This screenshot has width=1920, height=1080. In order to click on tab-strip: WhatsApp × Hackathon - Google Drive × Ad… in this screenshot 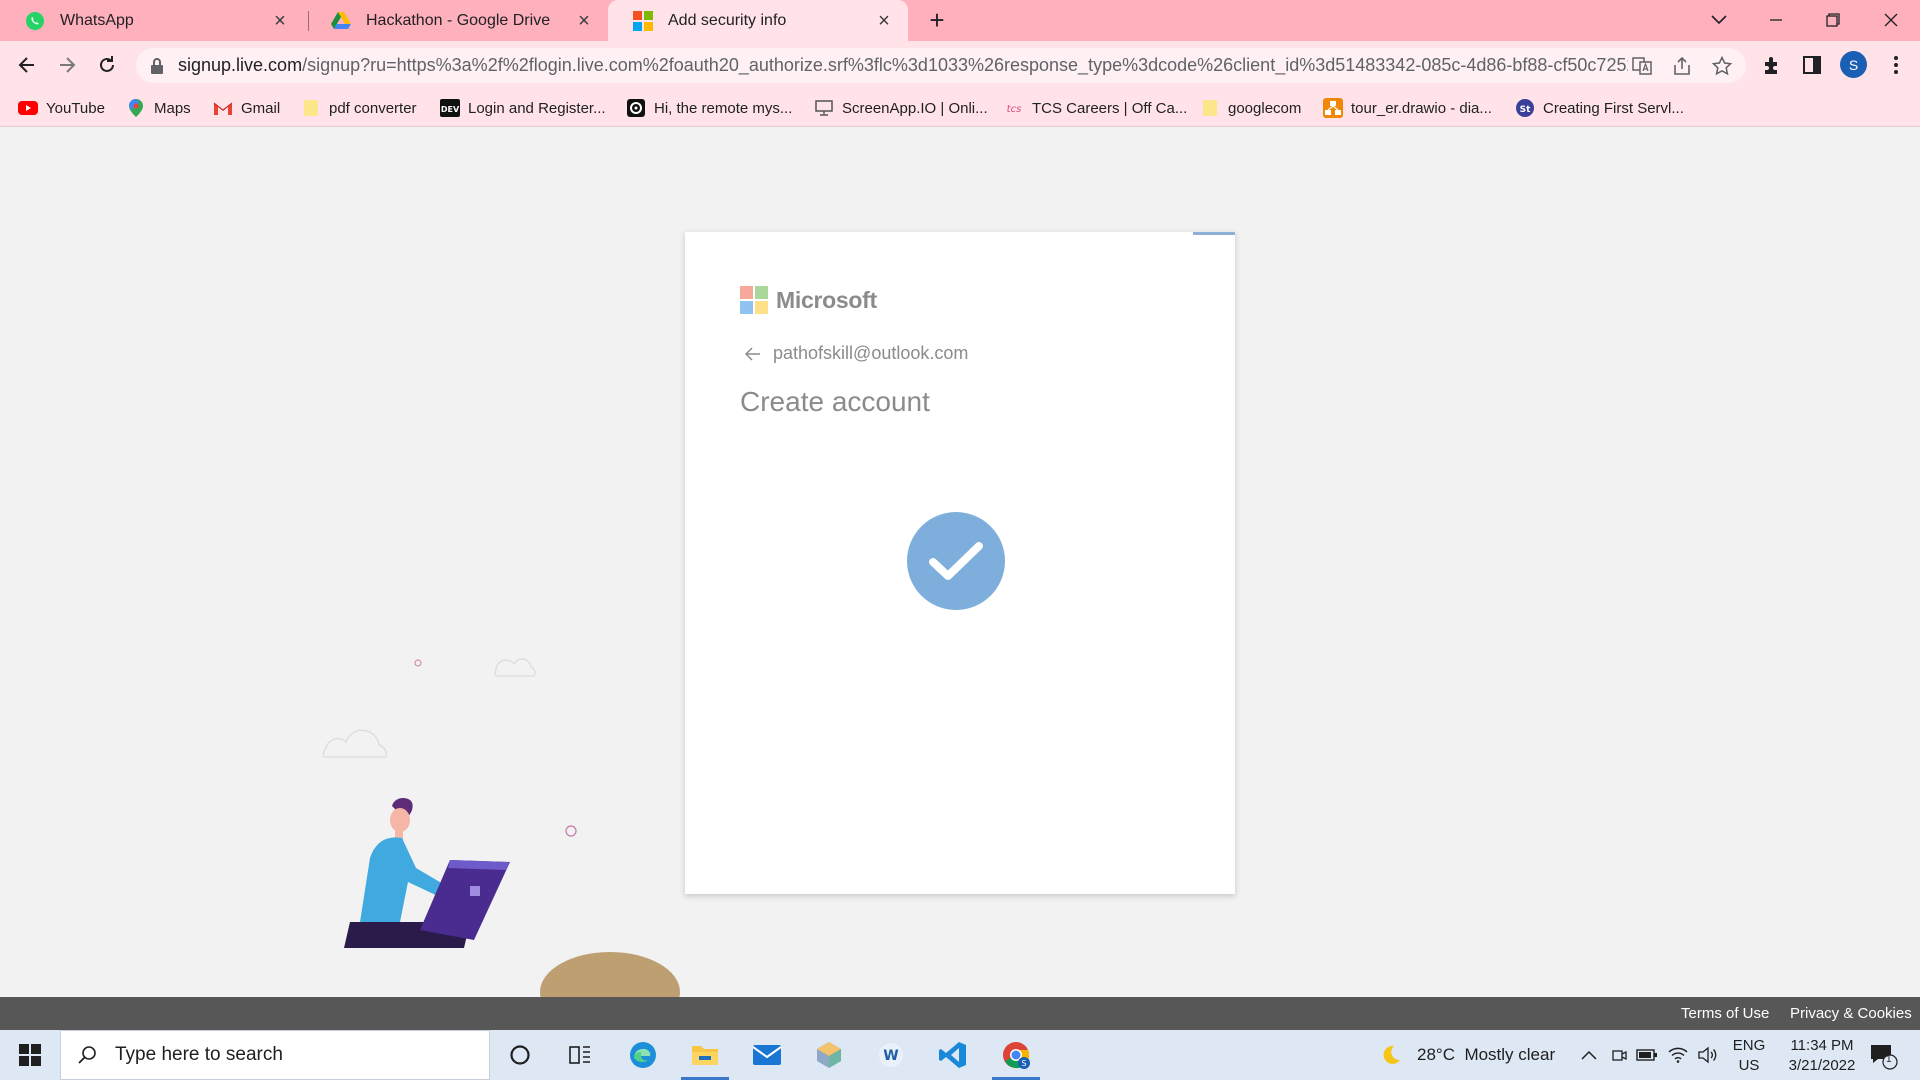, I will do `click(960, 20)`.